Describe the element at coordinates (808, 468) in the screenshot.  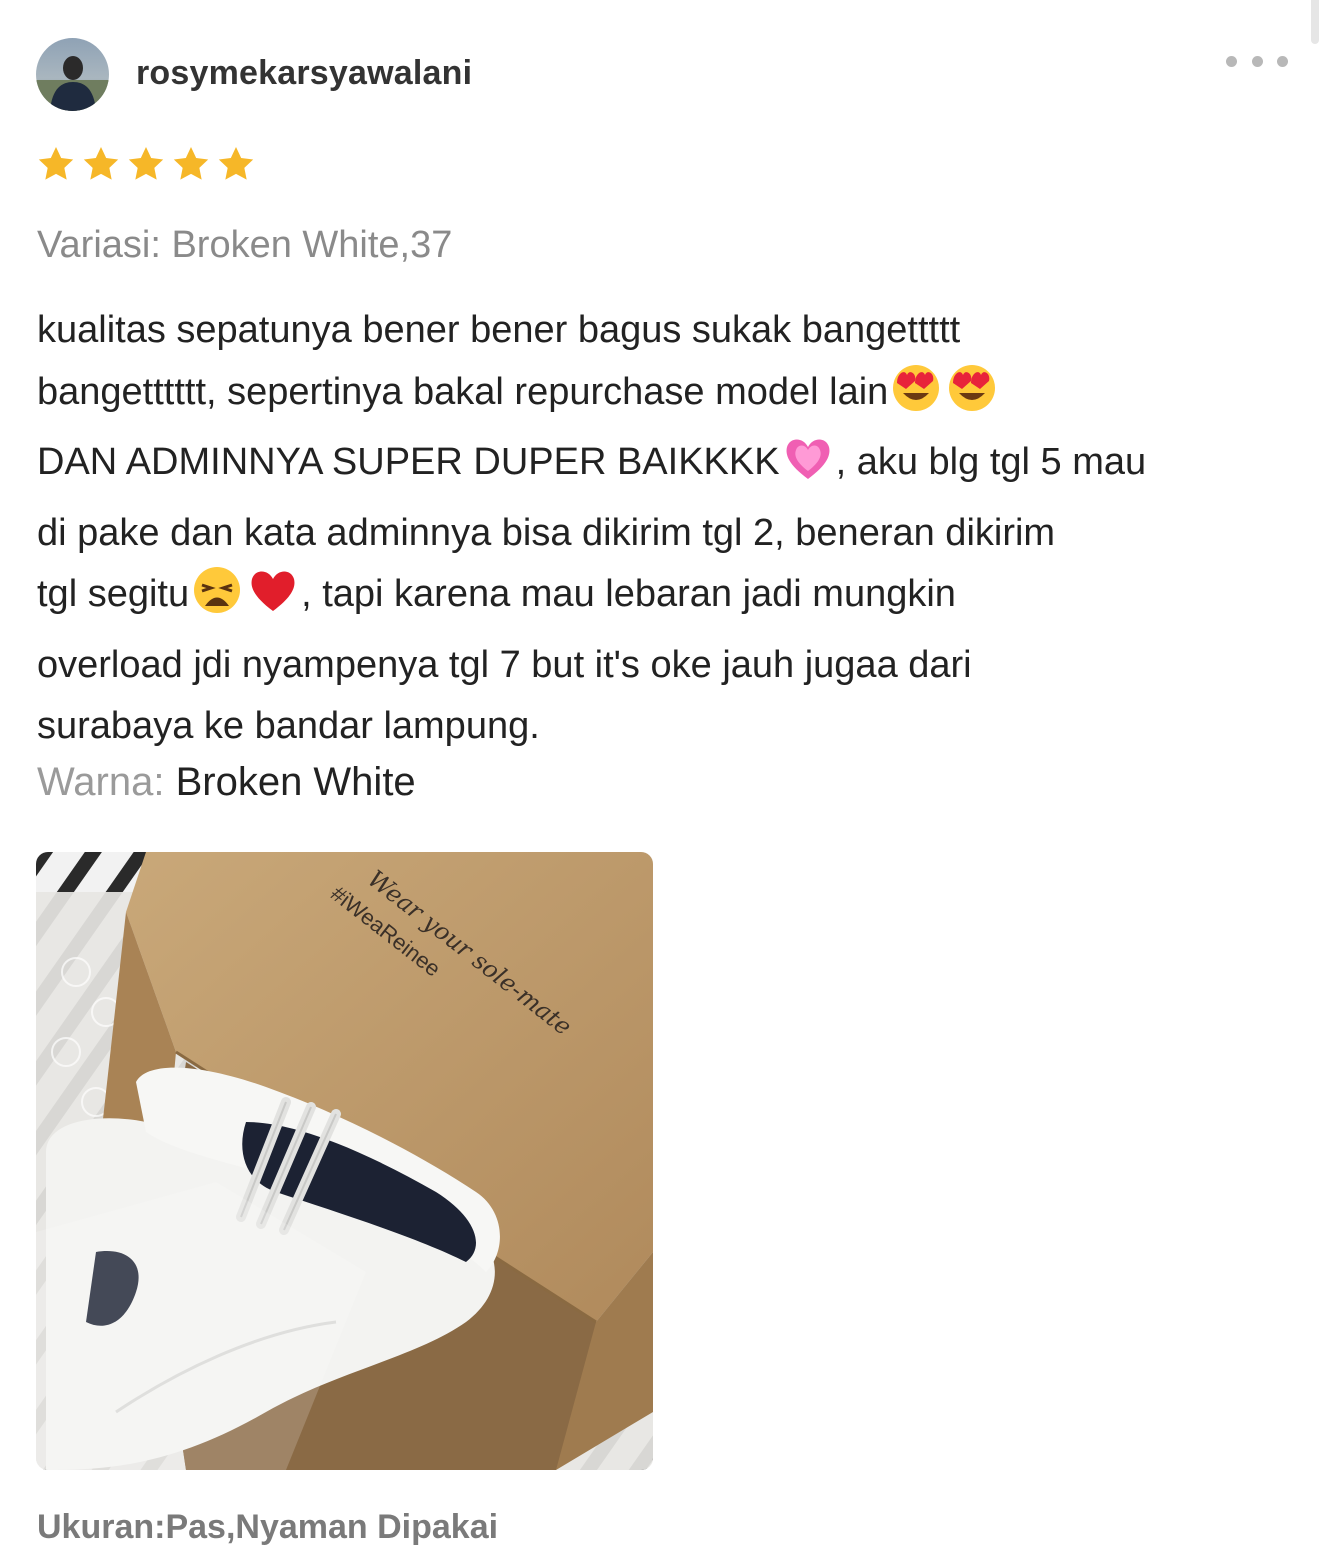
I see `growing-heart-emoji` at that location.